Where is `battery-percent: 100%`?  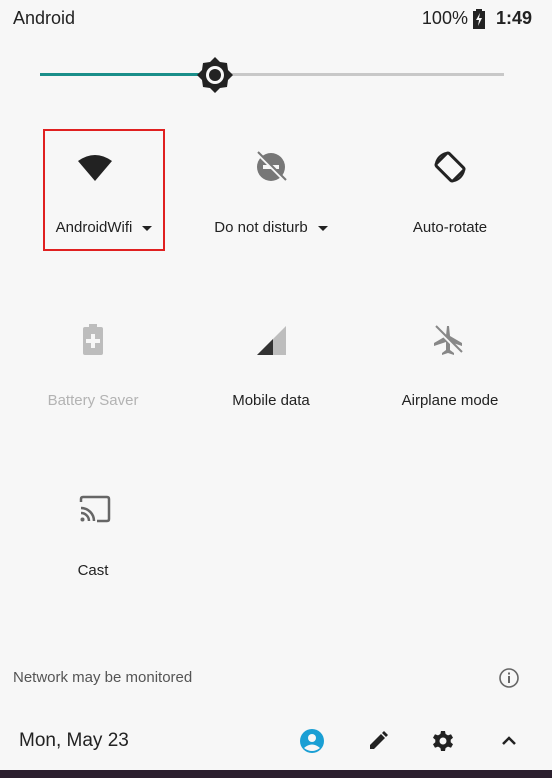 battery-percent: 100% is located at coordinates (444, 18).